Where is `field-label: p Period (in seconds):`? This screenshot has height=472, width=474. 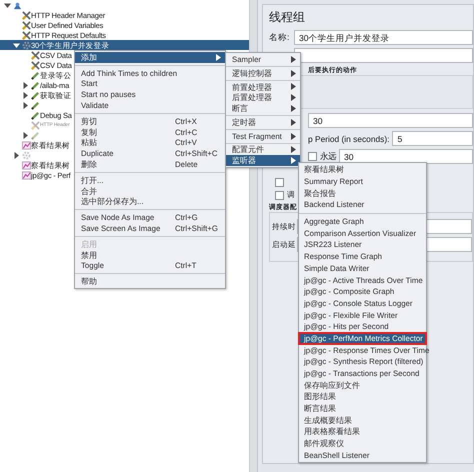 field-label: p Period (in seconds): is located at coordinates (349, 139).